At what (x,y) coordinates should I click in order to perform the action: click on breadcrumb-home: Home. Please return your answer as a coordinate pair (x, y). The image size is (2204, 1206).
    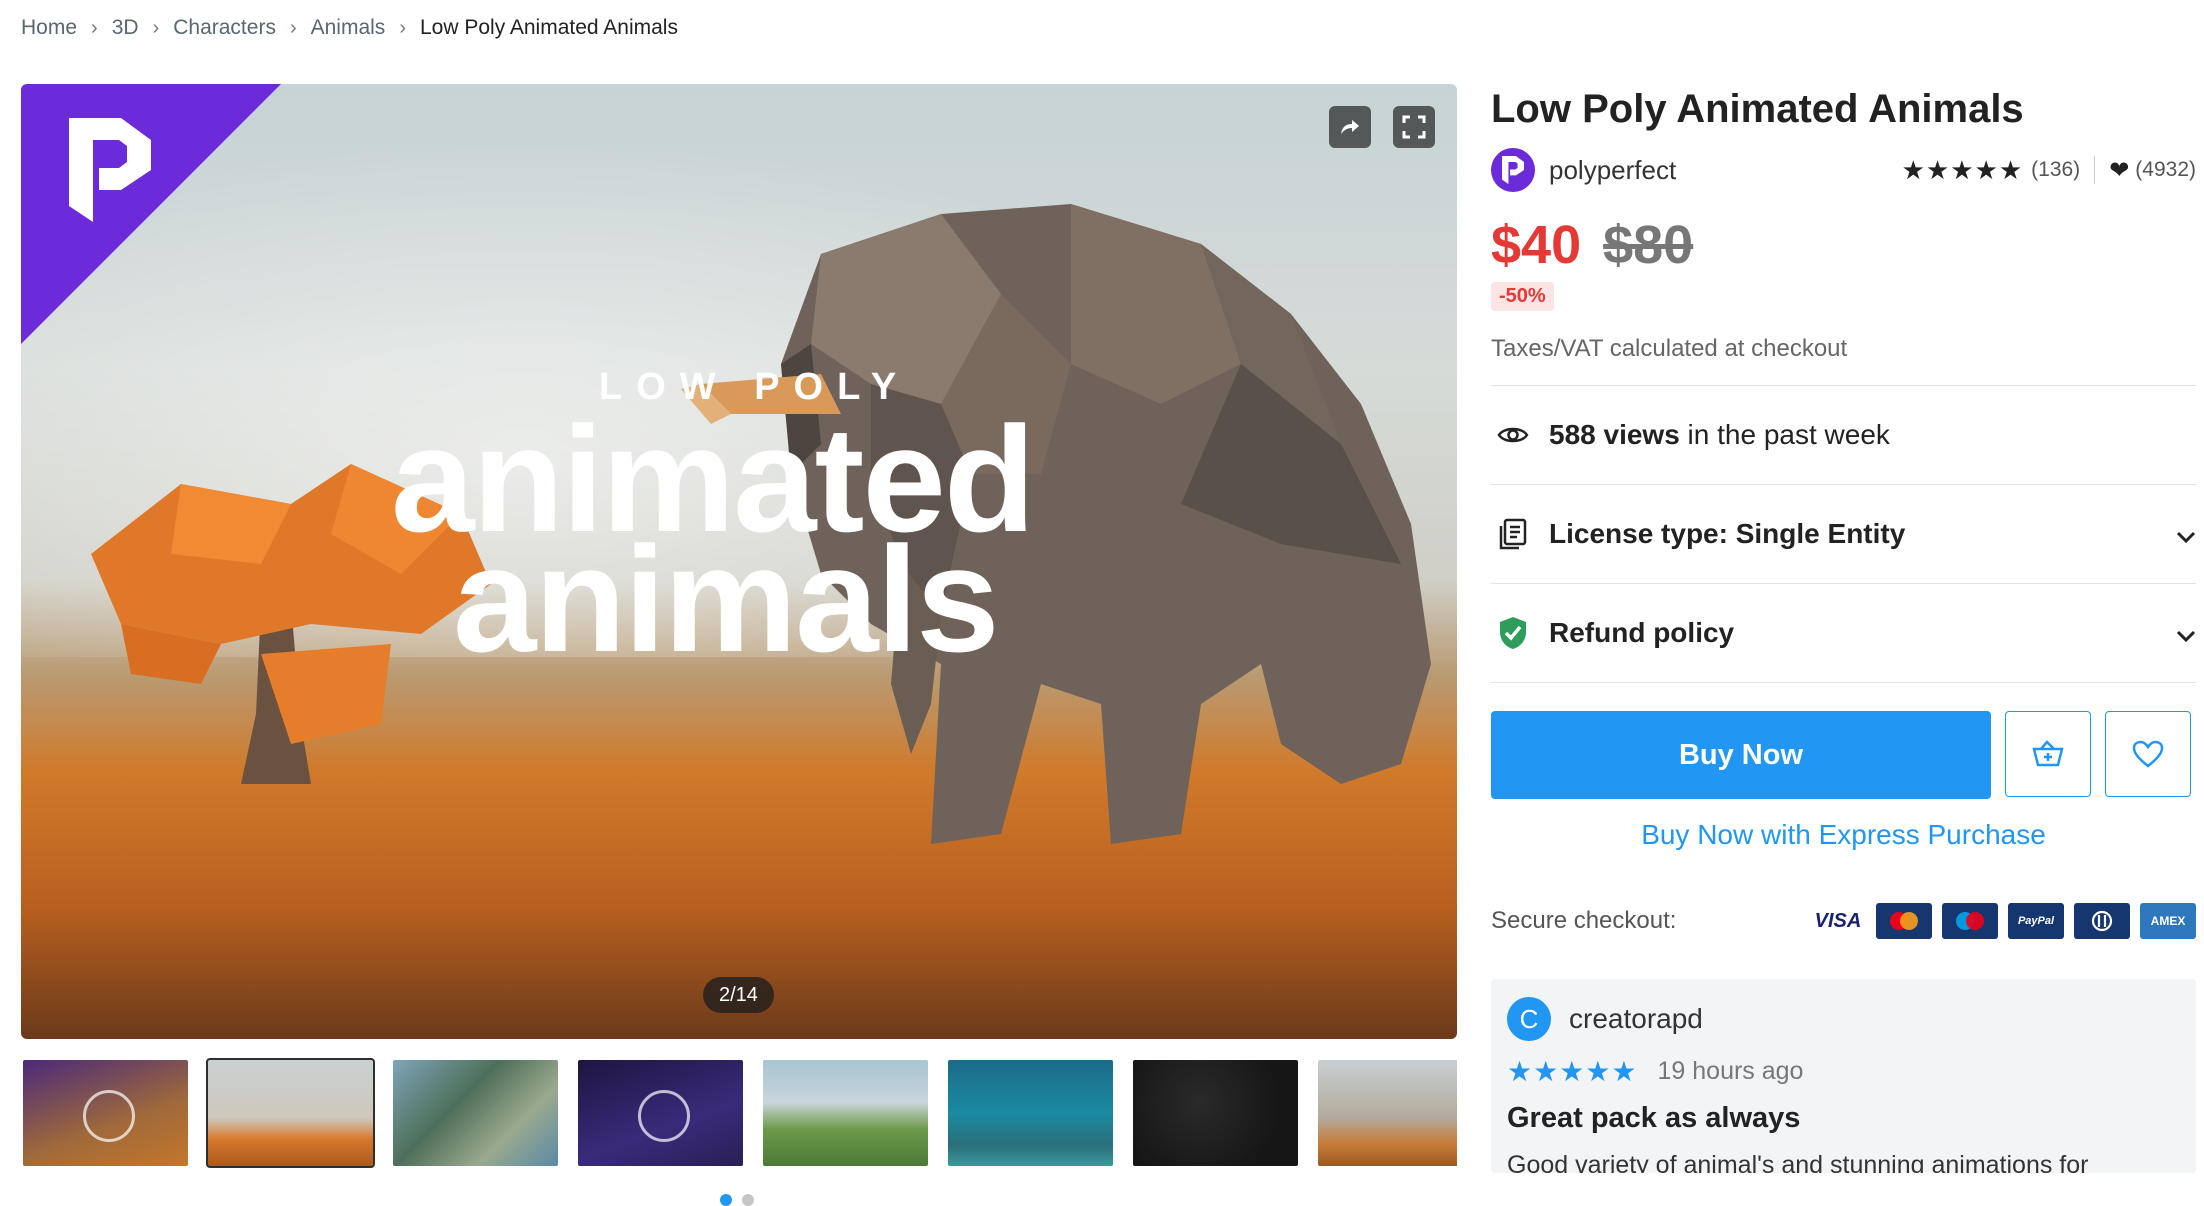
    Looking at the image, I should click on (49, 28).